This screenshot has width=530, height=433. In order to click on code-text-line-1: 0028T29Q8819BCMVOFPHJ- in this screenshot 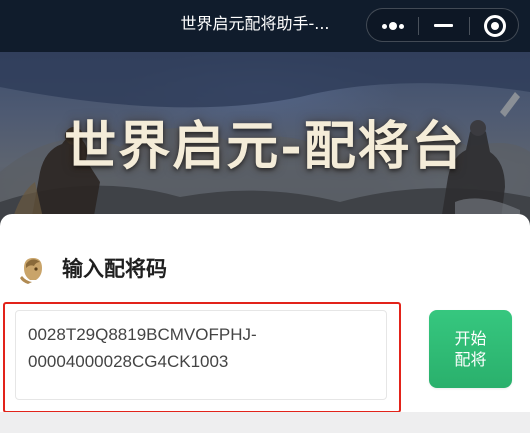, I will do `click(142, 334)`.